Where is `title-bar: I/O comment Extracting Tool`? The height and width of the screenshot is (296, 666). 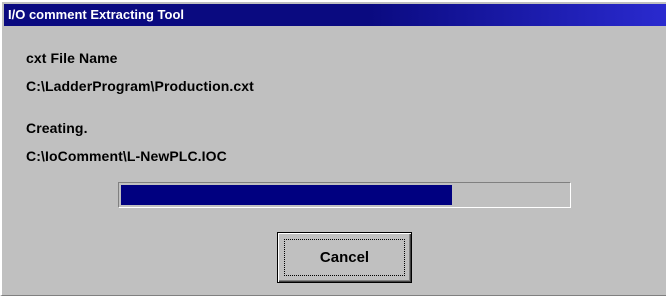
title-bar: I/O comment Extracting Tool is located at coordinates (335, 15).